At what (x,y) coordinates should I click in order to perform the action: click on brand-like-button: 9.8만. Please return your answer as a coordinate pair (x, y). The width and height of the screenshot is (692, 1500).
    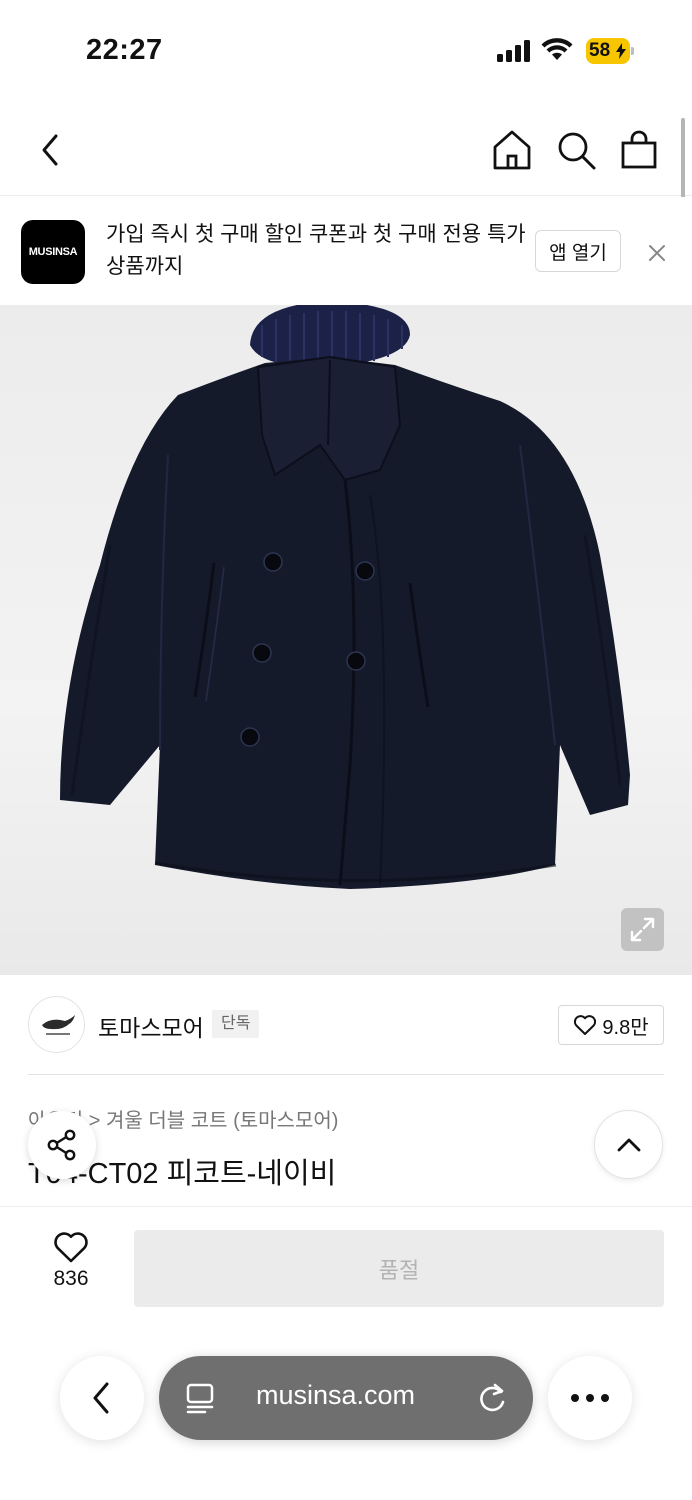
    Looking at the image, I should click on (611, 1025).